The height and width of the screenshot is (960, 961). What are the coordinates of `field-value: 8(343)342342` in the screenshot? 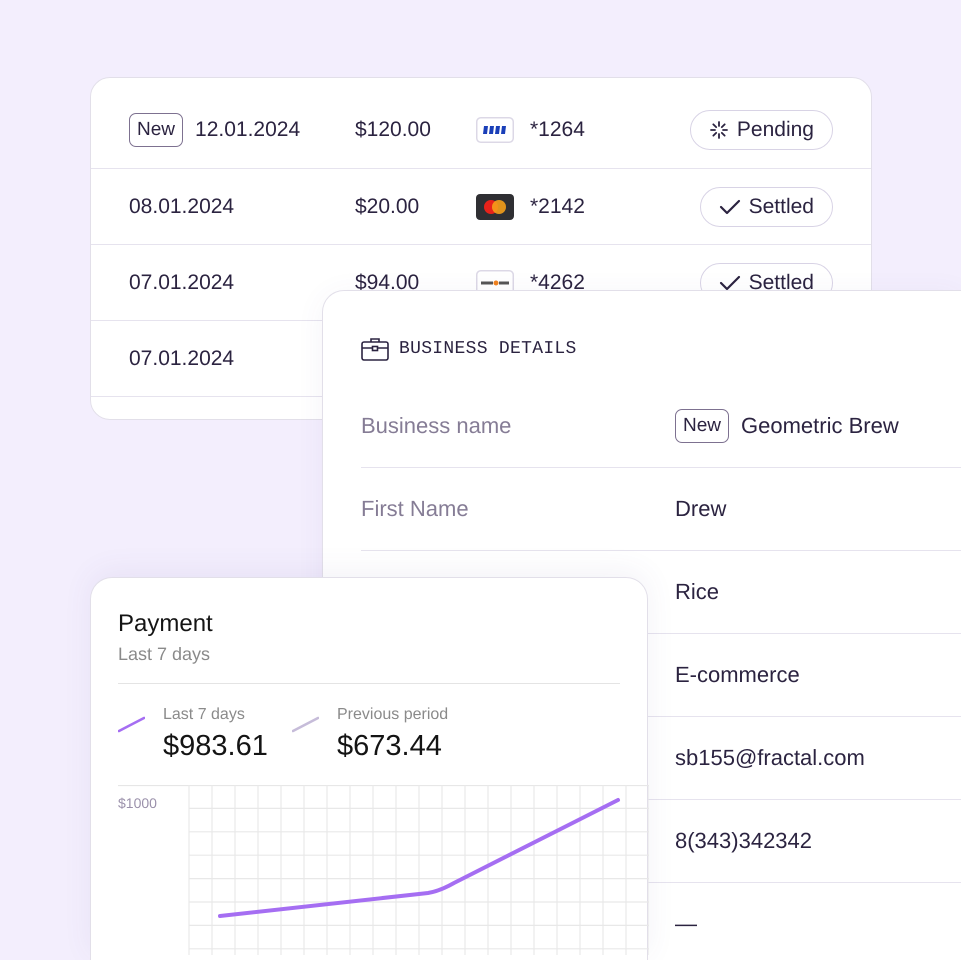 It's located at (743, 841).